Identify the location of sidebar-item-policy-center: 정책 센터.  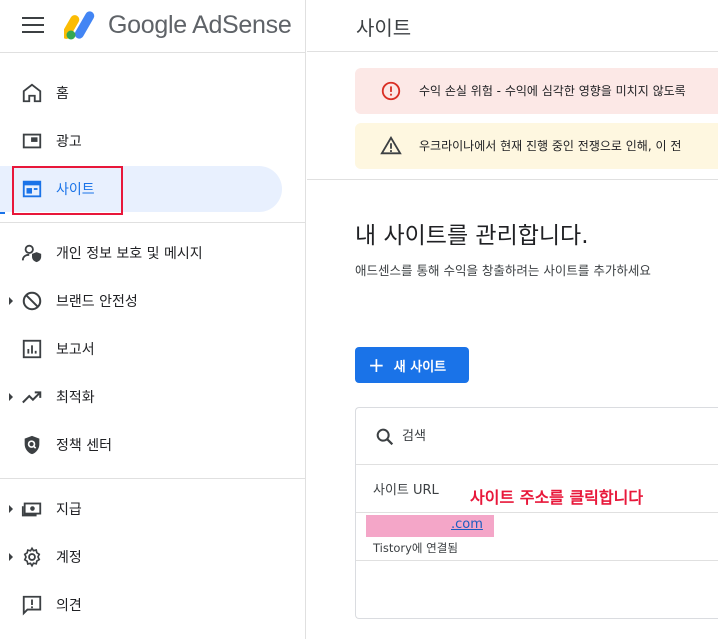
(141, 445).